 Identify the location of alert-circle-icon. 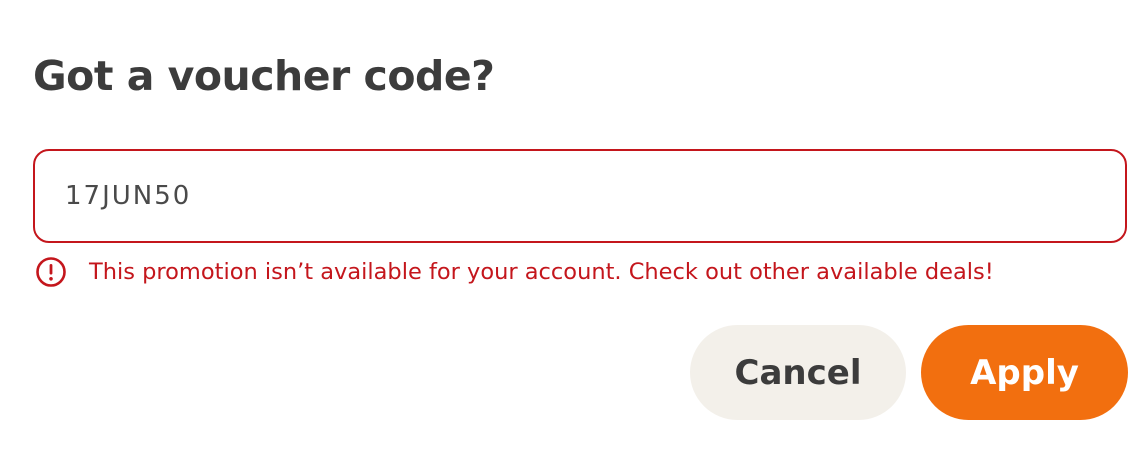
(51, 272).